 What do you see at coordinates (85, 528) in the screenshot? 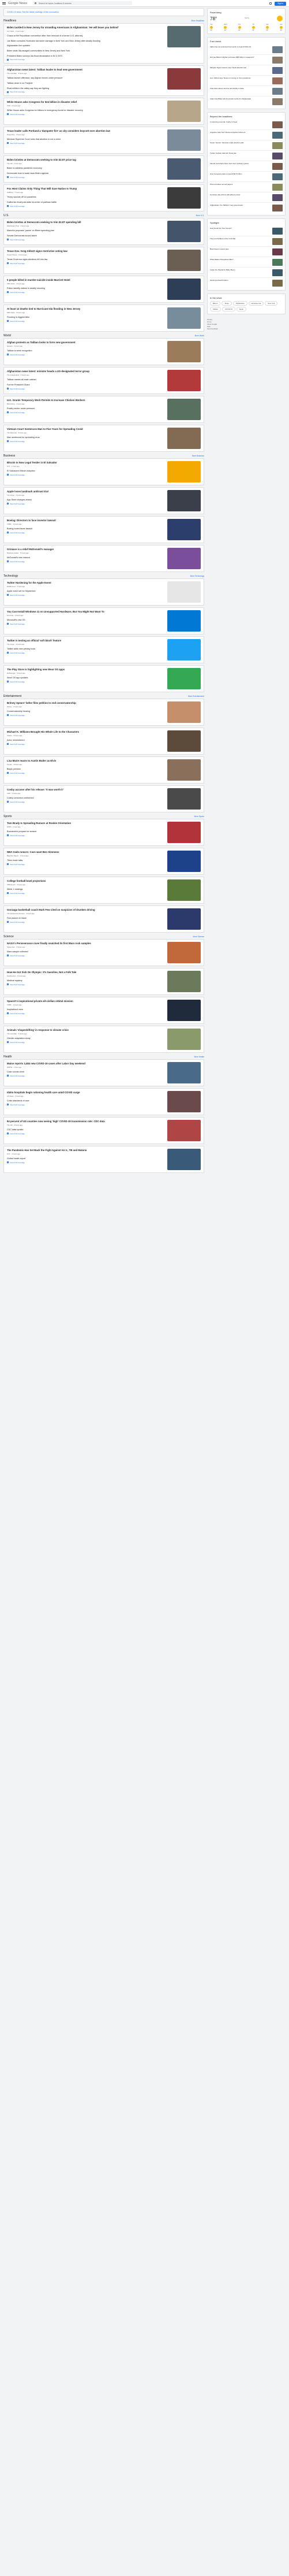
I see `related-headline: Boeing board faces lawsuit` at bounding box center [85, 528].